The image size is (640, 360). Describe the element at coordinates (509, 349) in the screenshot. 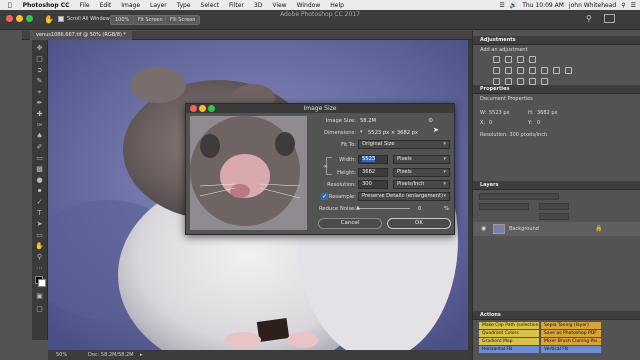

I see `action-horizontal-fb: Horizontal FB` at that location.